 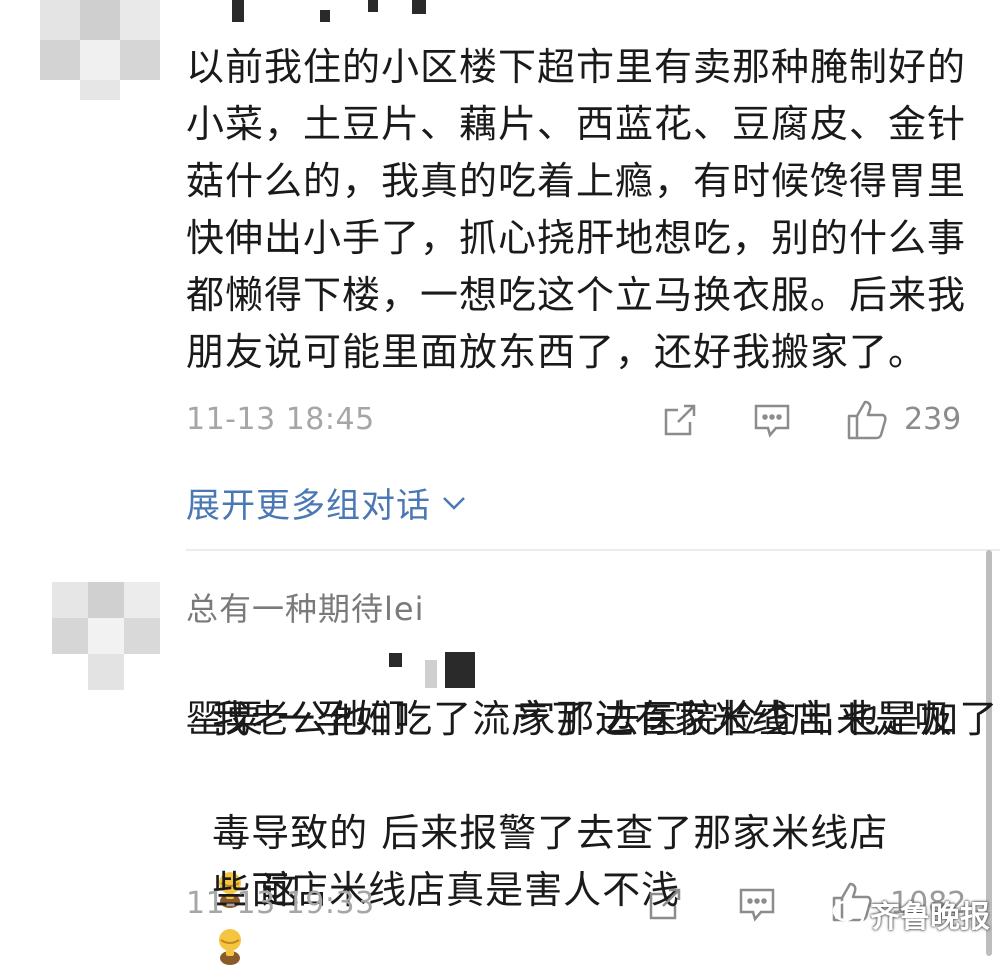 I want to click on wechat-icon, so click(x=848, y=913).